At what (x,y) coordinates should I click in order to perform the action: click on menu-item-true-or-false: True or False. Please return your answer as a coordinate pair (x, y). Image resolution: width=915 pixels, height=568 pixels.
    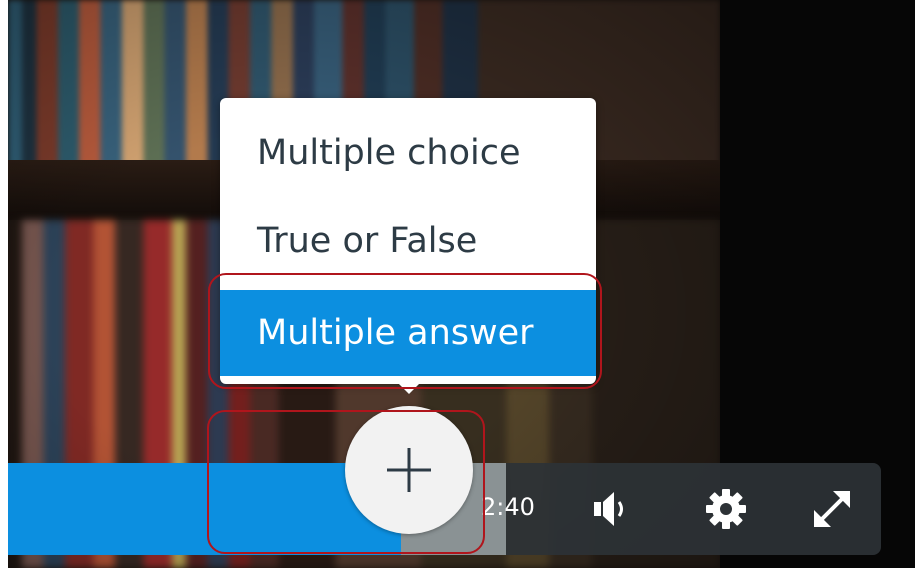
    Looking at the image, I should click on (408, 241).